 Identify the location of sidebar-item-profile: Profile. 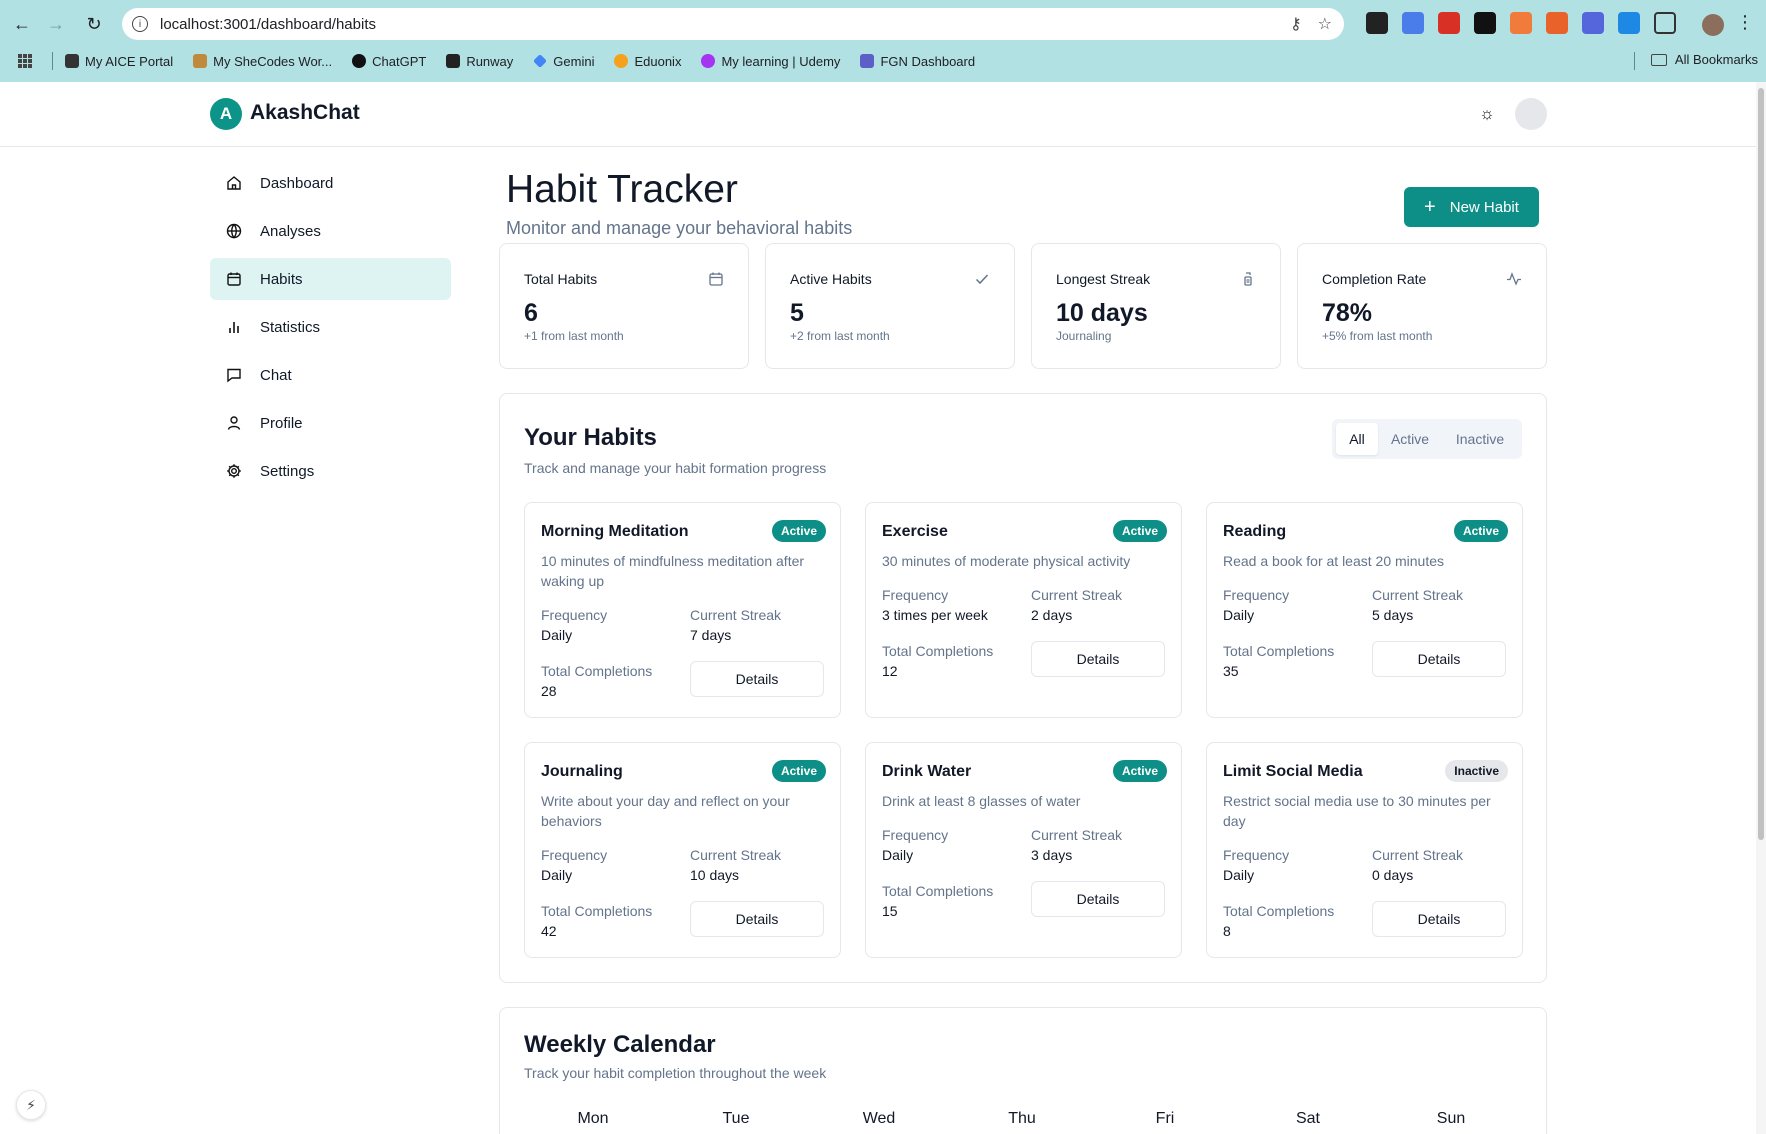
(330, 423).